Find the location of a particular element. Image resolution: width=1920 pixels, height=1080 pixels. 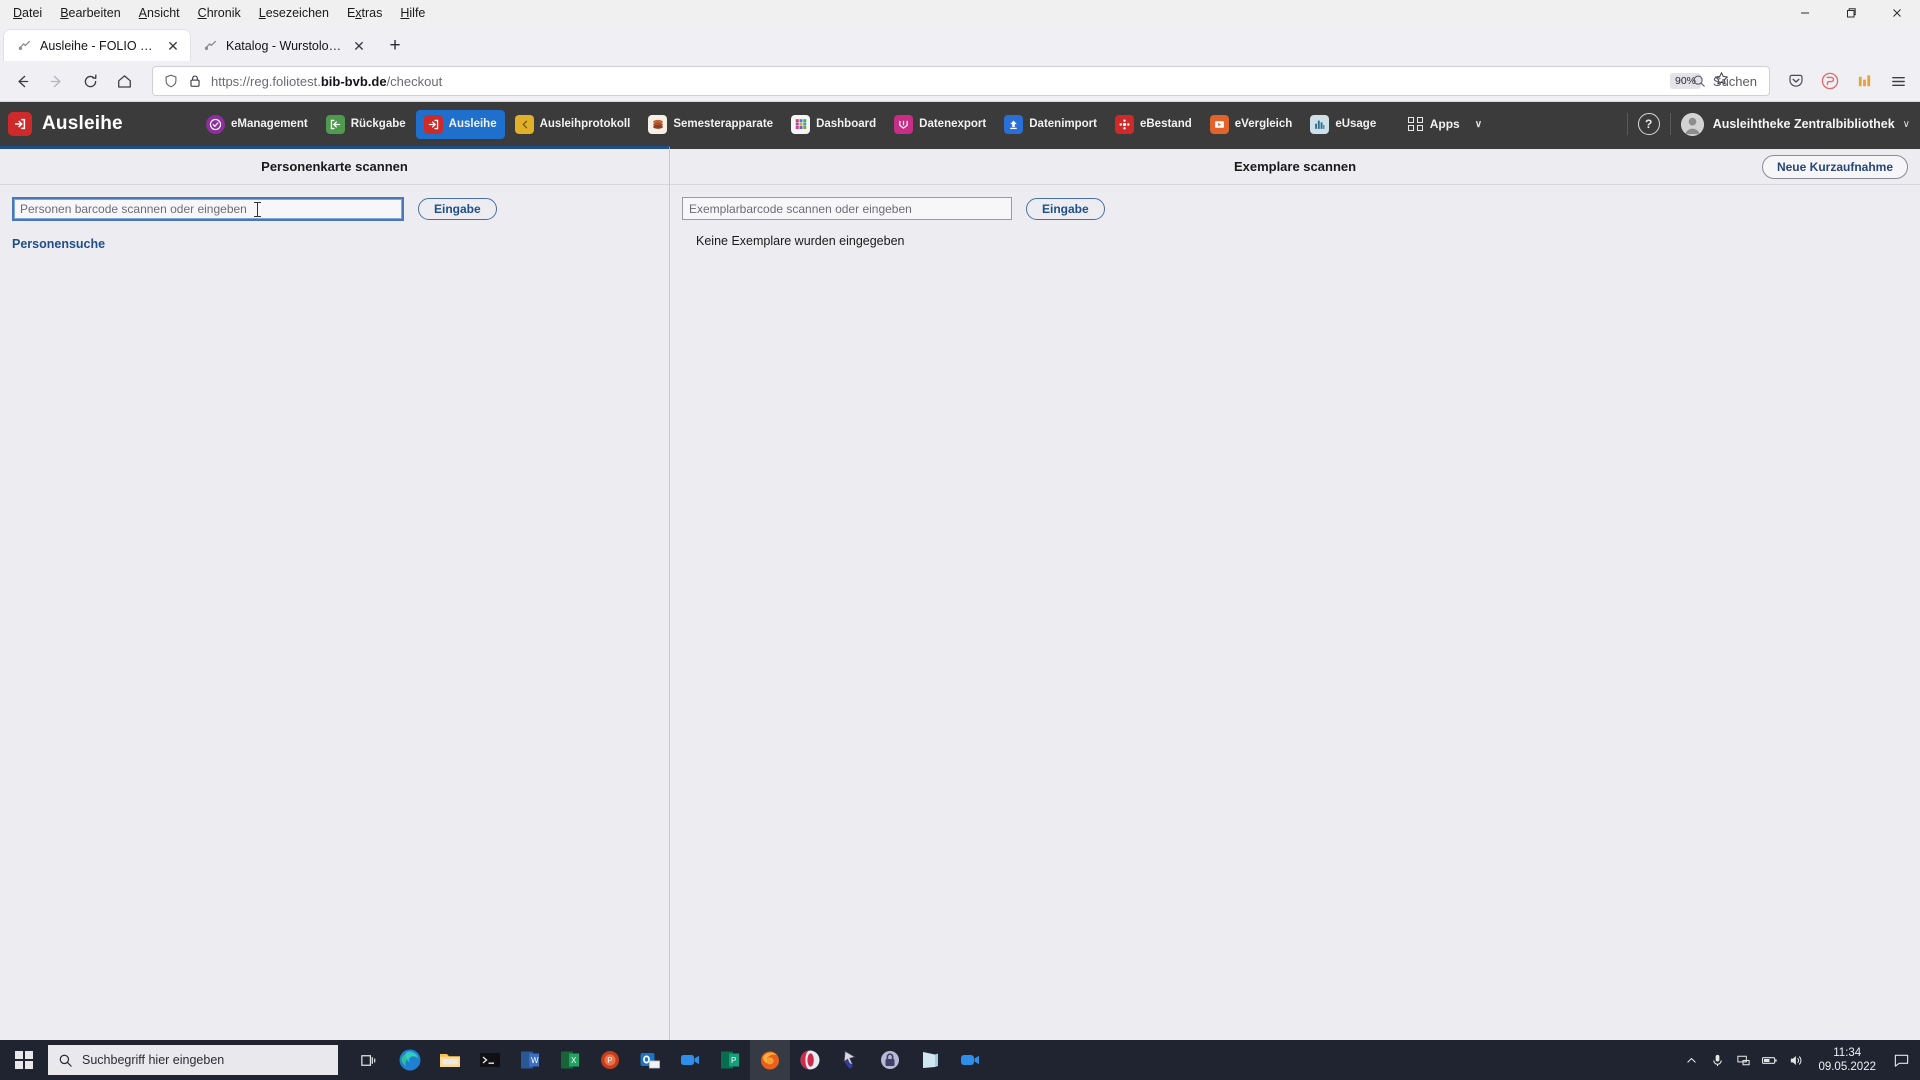

browser-tab-1: Katalog - Wurstologia, oder Es ✕ is located at coordinates (283, 45).